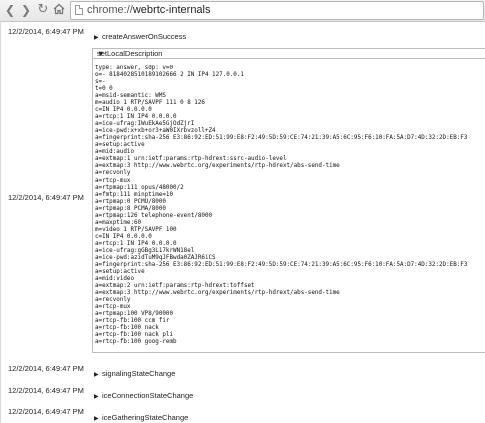  I want to click on event-toggle: ▶ signalingStateChange, so click(134, 374).